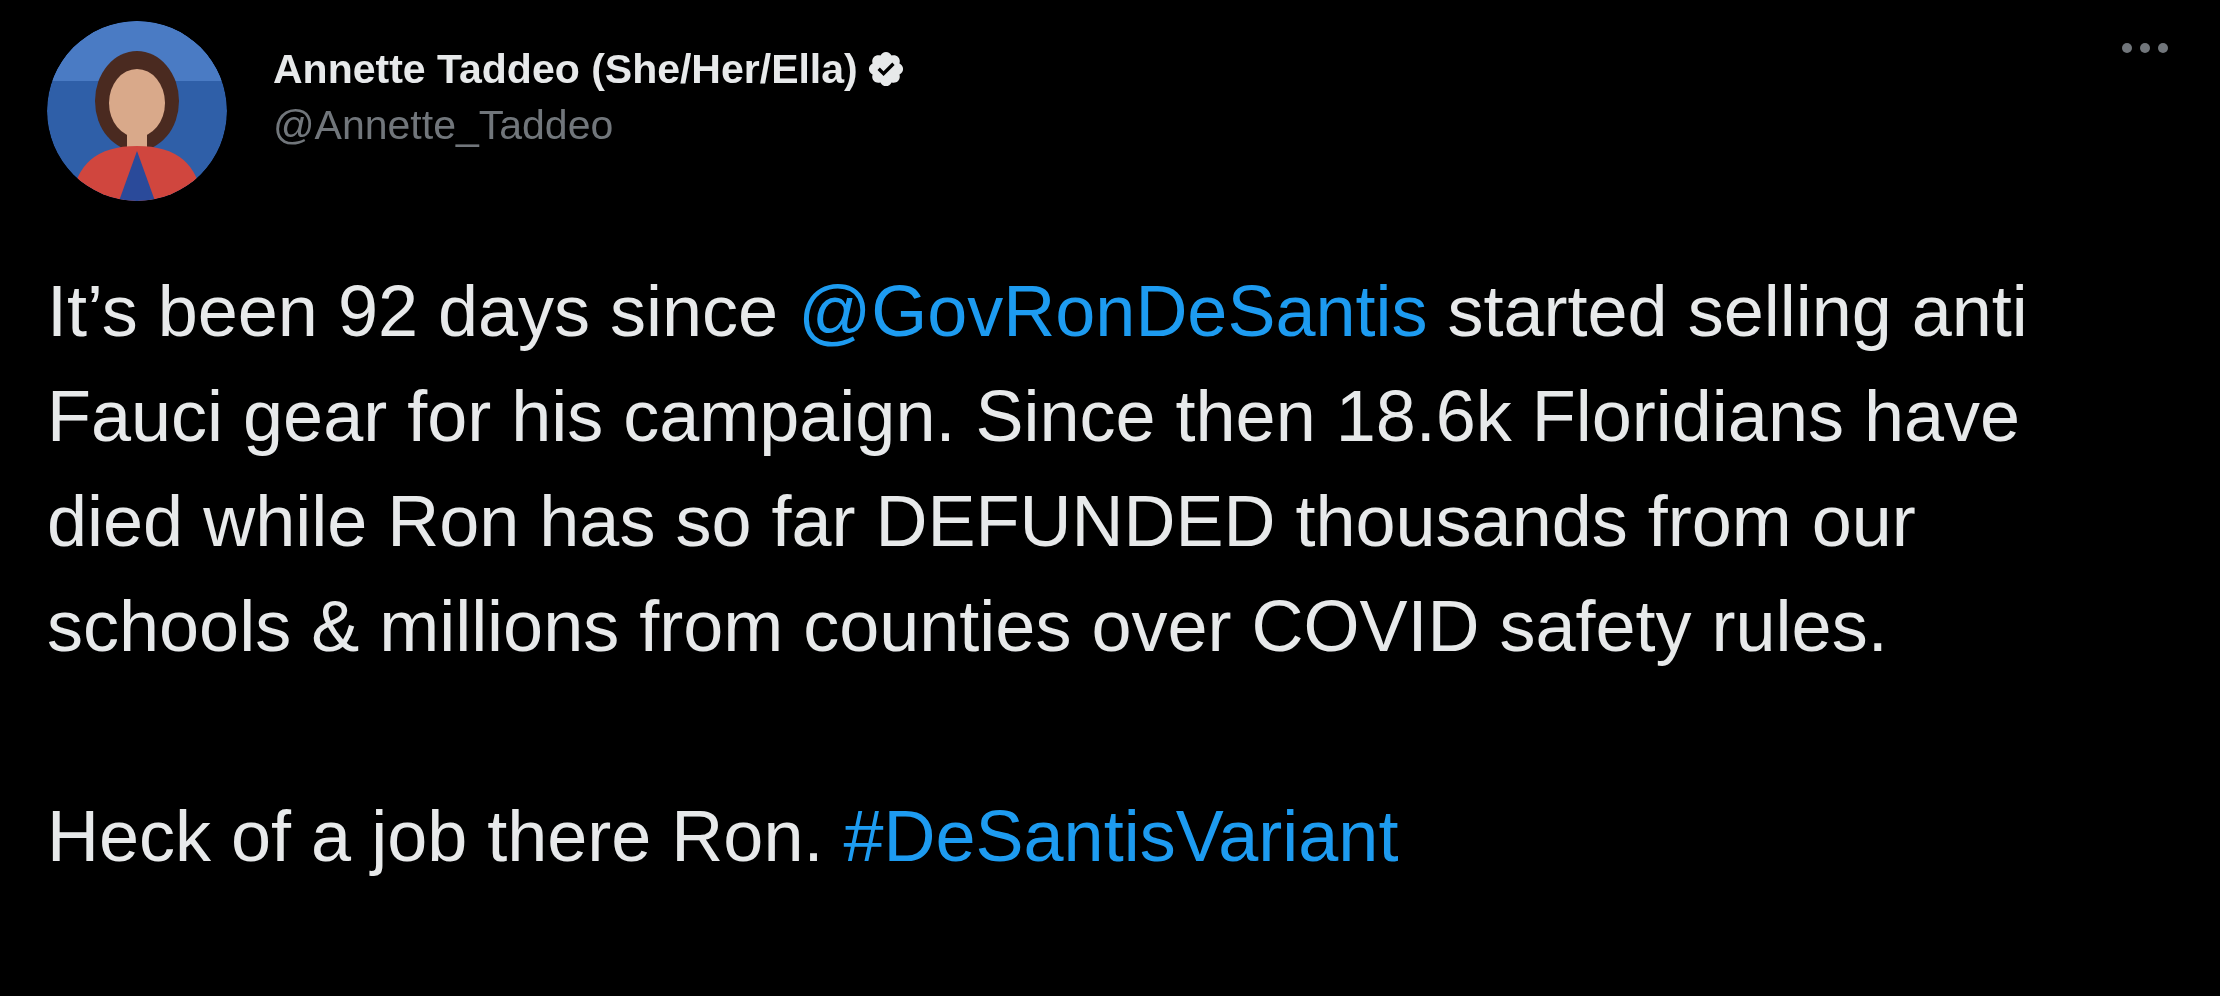 The width and height of the screenshot is (2220, 996). I want to click on author-handle: @Annette_Taddeo, so click(589, 125).